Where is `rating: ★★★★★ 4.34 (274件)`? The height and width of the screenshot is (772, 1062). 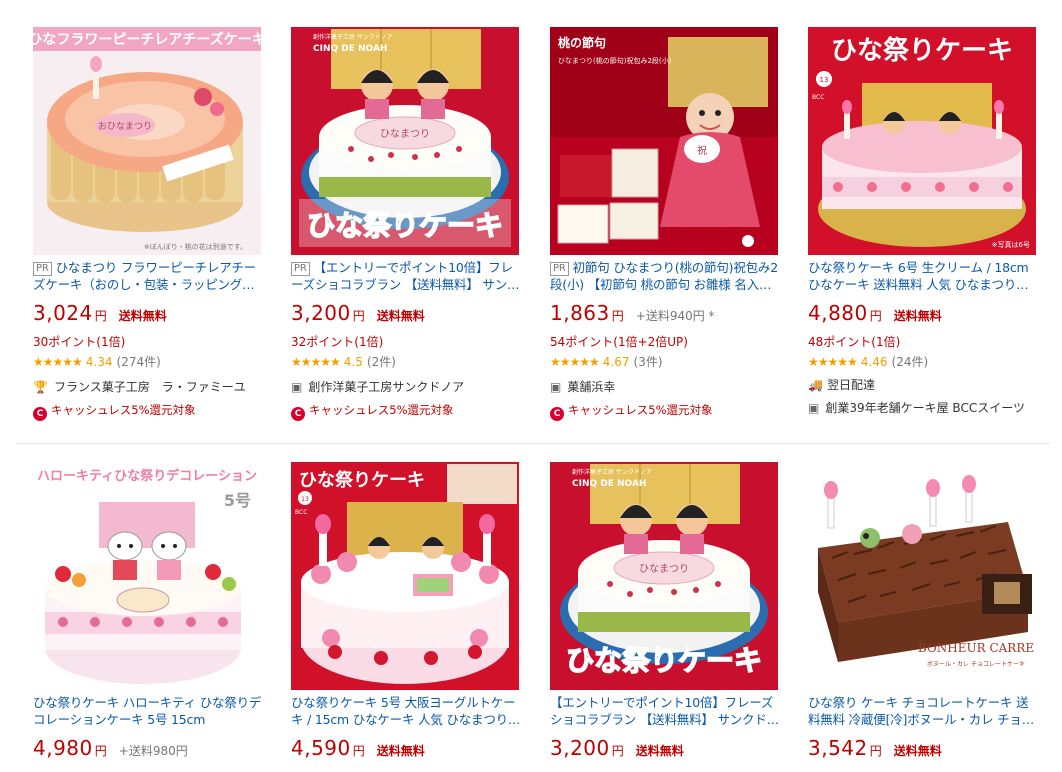
rating: ★★★★★ 4.34 (274件) is located at coordinates (148, 361).